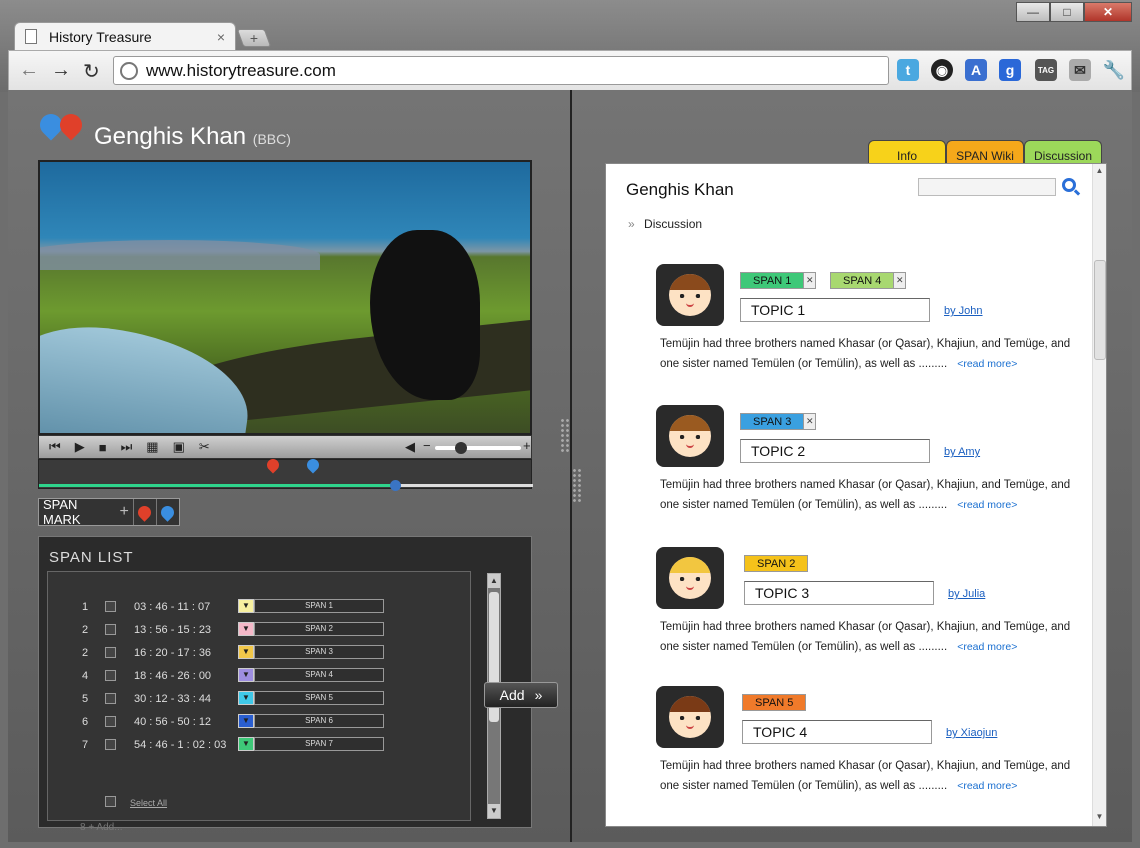 The width and height of the screenshot is (1140, 848). Describe the element at coordinates (180, 745) in the screenshot. I see `row-time: 54 : 46 - 1 : 02 : 03` at that location.